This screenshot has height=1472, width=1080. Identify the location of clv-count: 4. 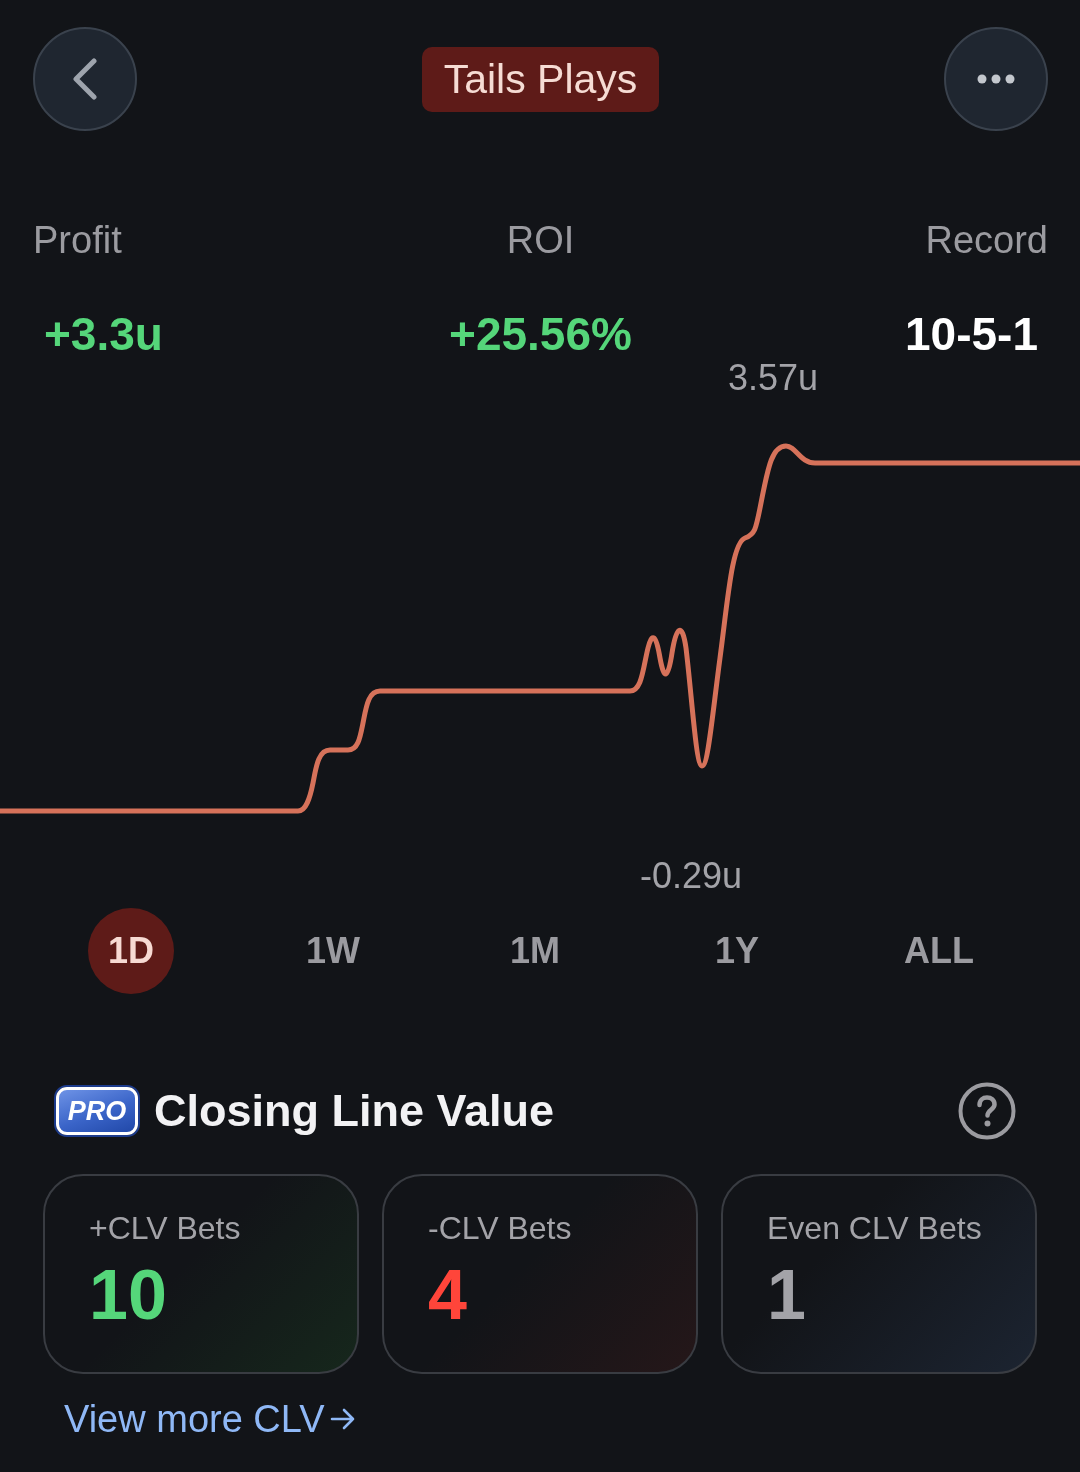
(447, 1295).